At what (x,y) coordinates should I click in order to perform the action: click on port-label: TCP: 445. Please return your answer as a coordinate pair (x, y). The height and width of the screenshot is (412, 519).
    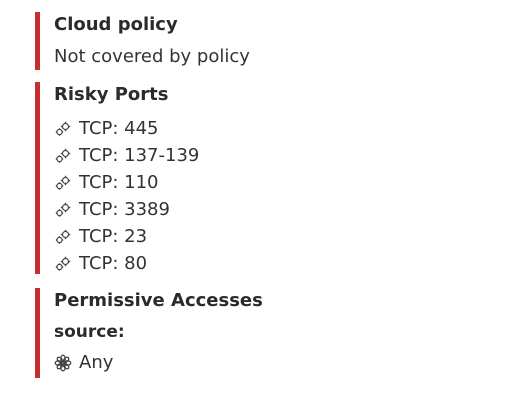
    Looking at the image, I should click on (119, 128).